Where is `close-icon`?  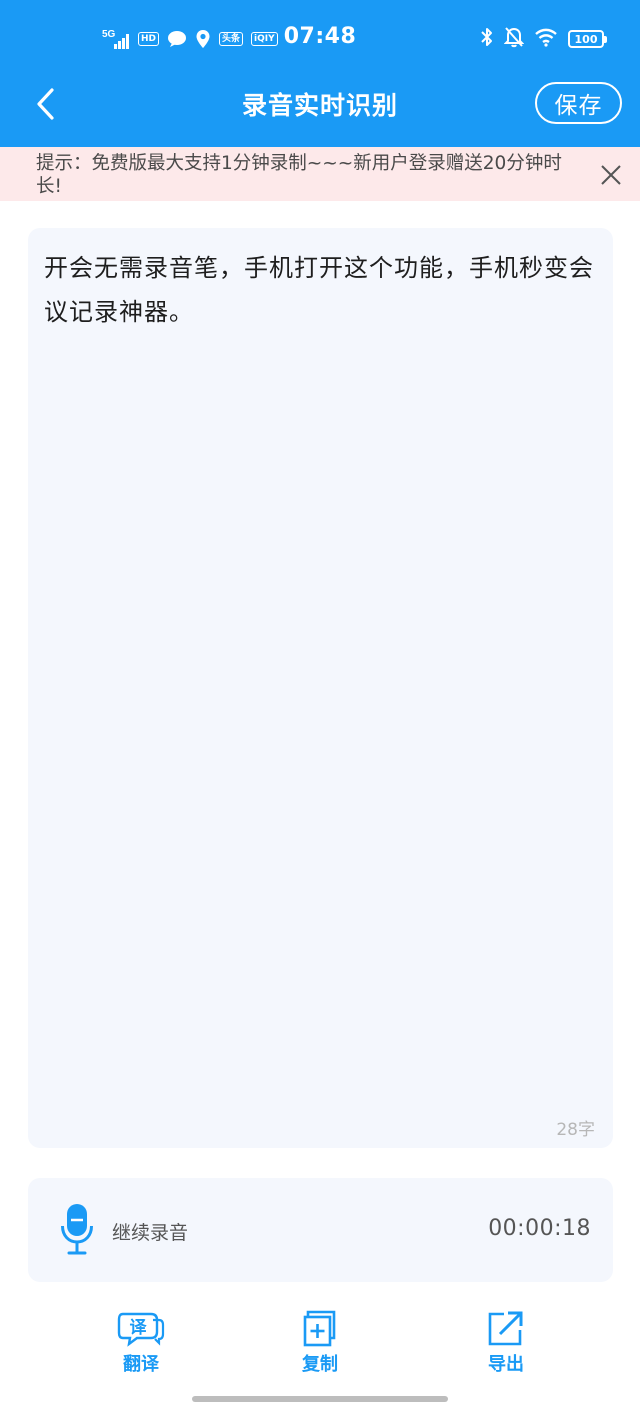 close-icon is located at coordinates (611, 175).